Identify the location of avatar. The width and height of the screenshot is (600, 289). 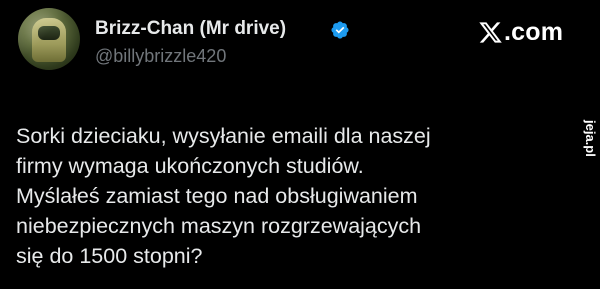
(49, 39).